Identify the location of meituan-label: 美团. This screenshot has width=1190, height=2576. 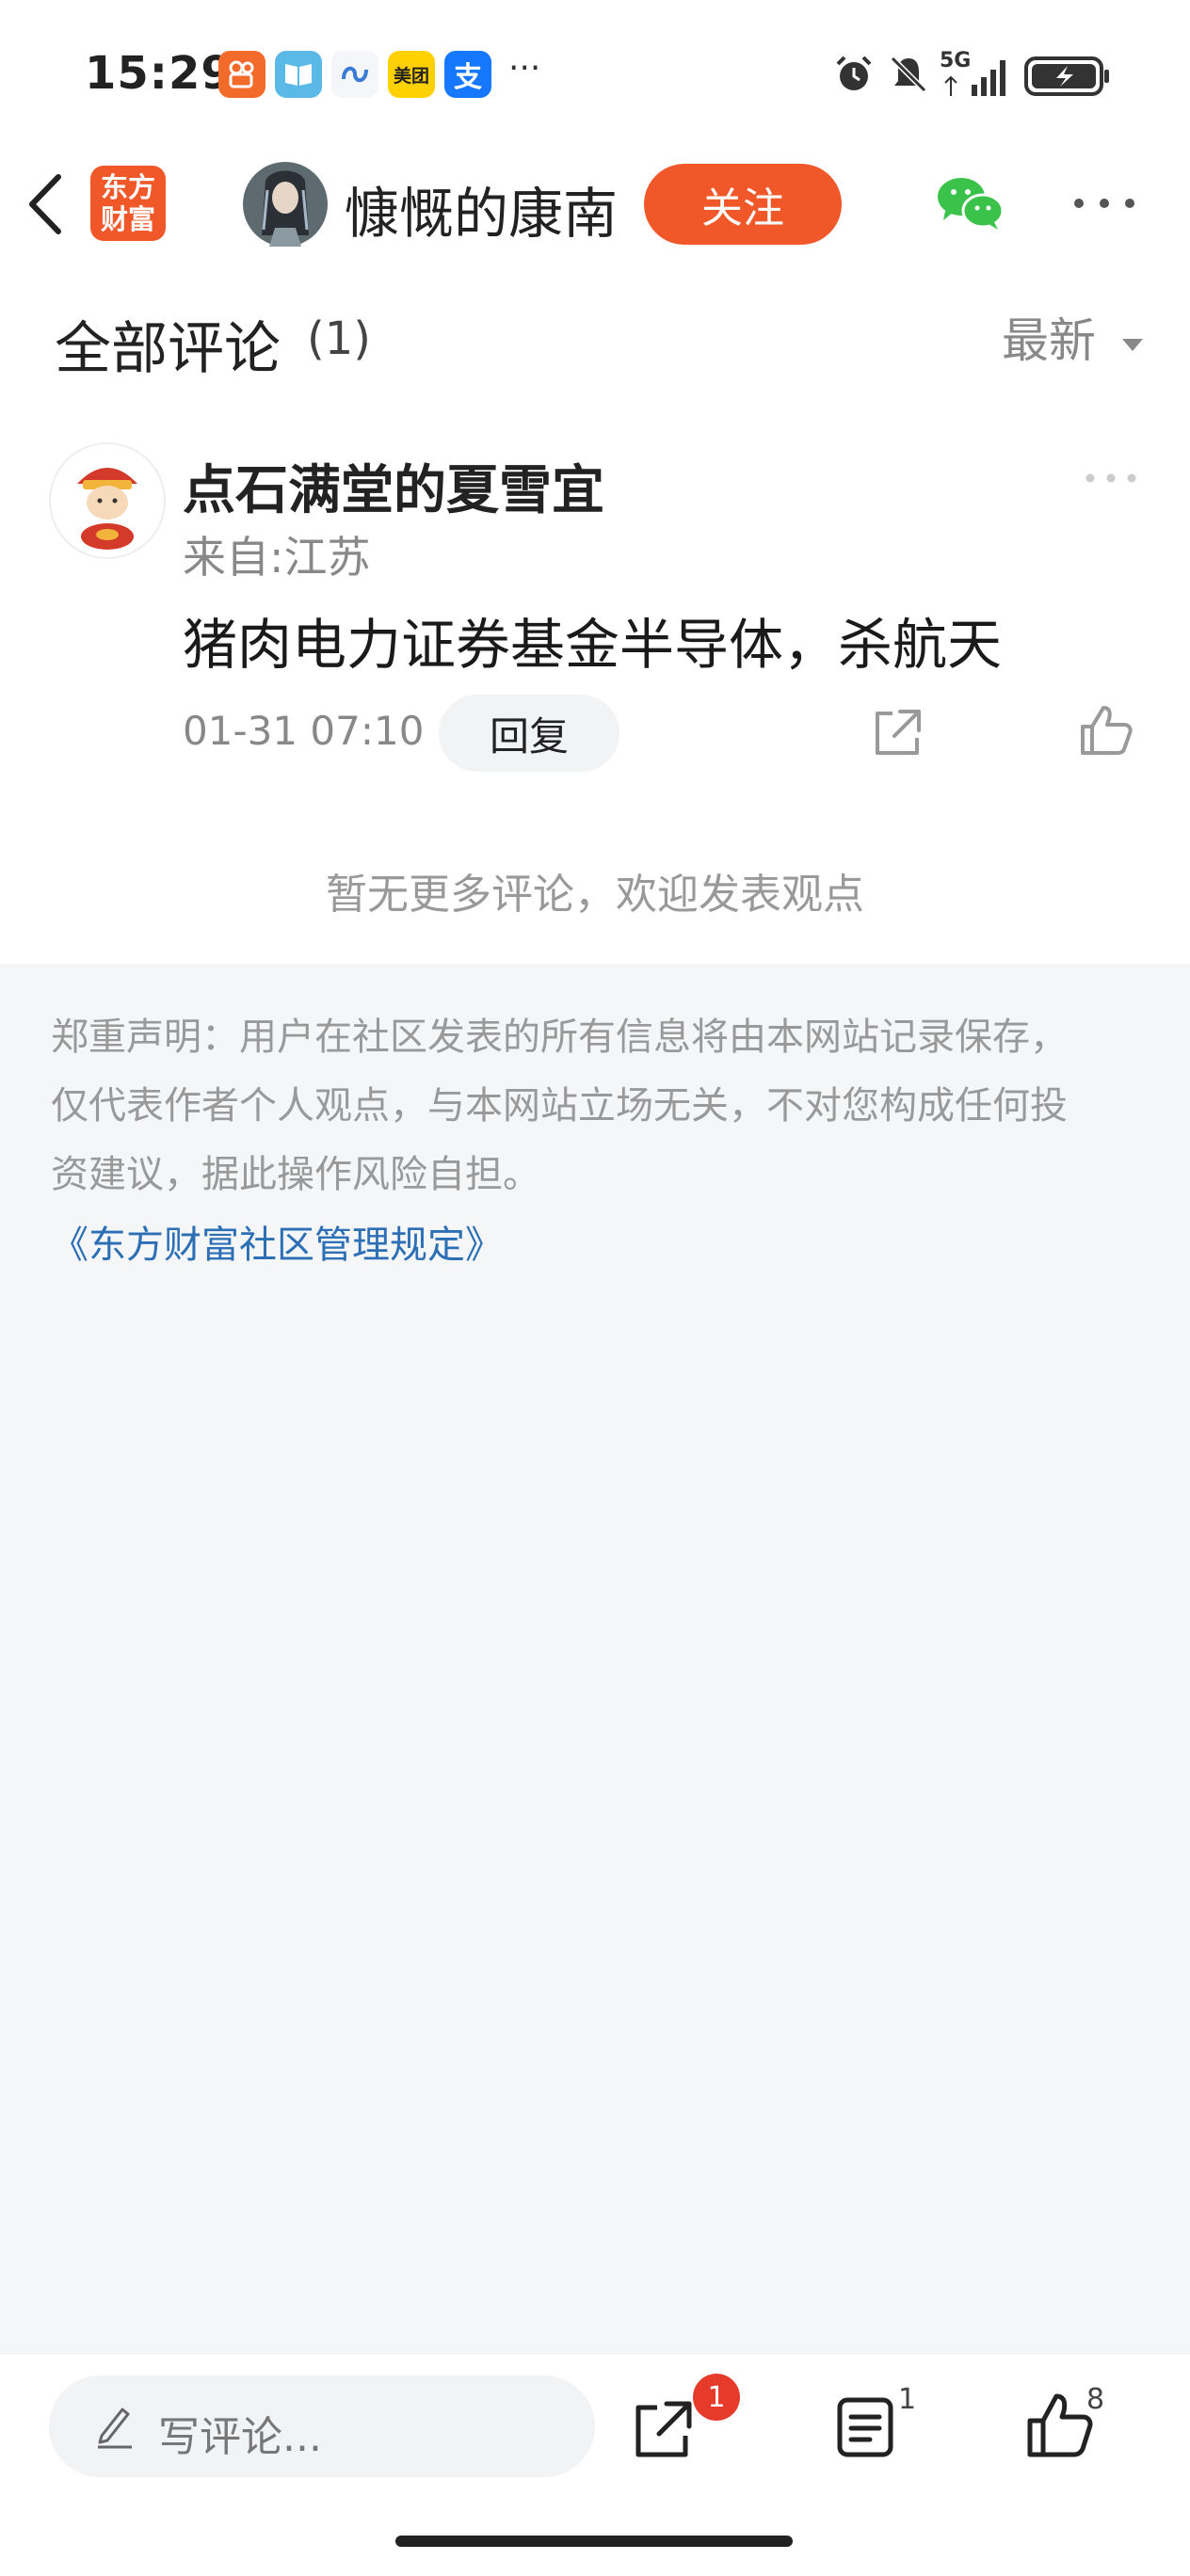
(411, 76).